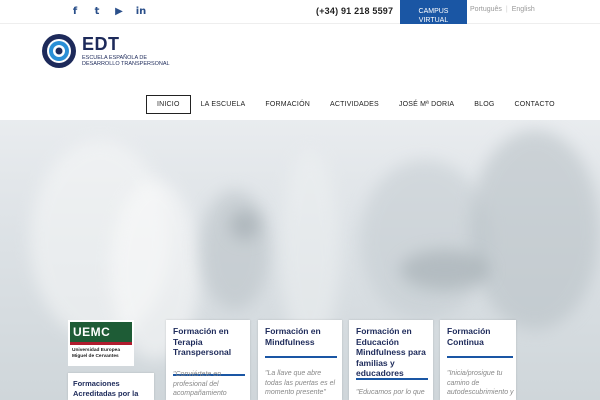 This screenshot has width=600, height=400. Describe the element at coordinates (433, 11) in the screenshot. I see `campus-line1: CAMPUS` at that location.